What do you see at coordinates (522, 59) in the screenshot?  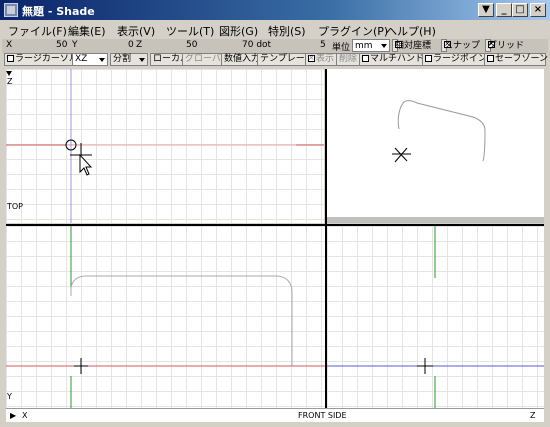 I see `safe-zone-label: セーフゾーン` at bounding box center [522, 59].